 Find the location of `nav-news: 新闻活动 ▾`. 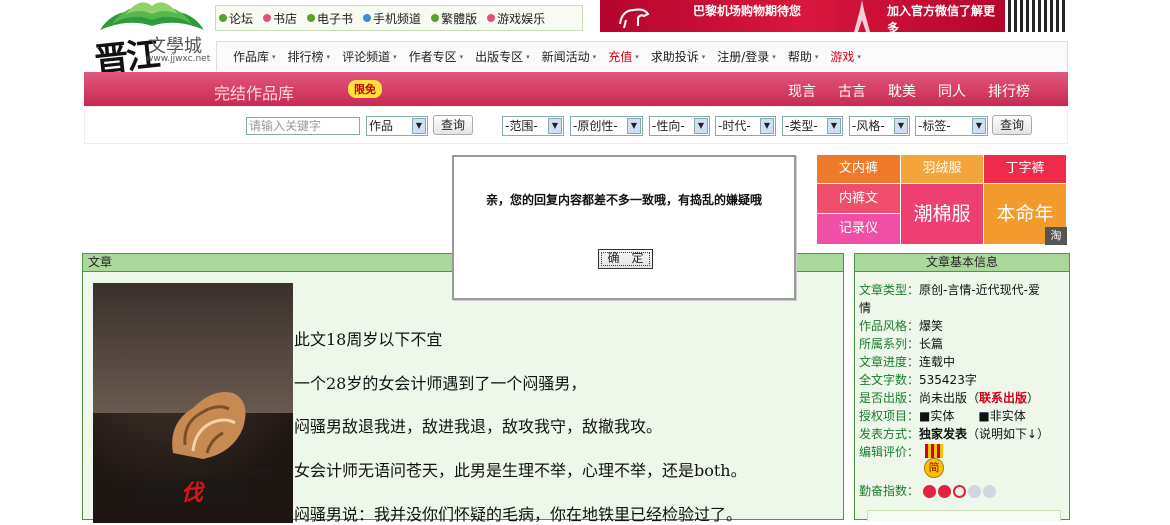

nav-news: 新闻活动 ▾ is located at coordinates (569, 56).